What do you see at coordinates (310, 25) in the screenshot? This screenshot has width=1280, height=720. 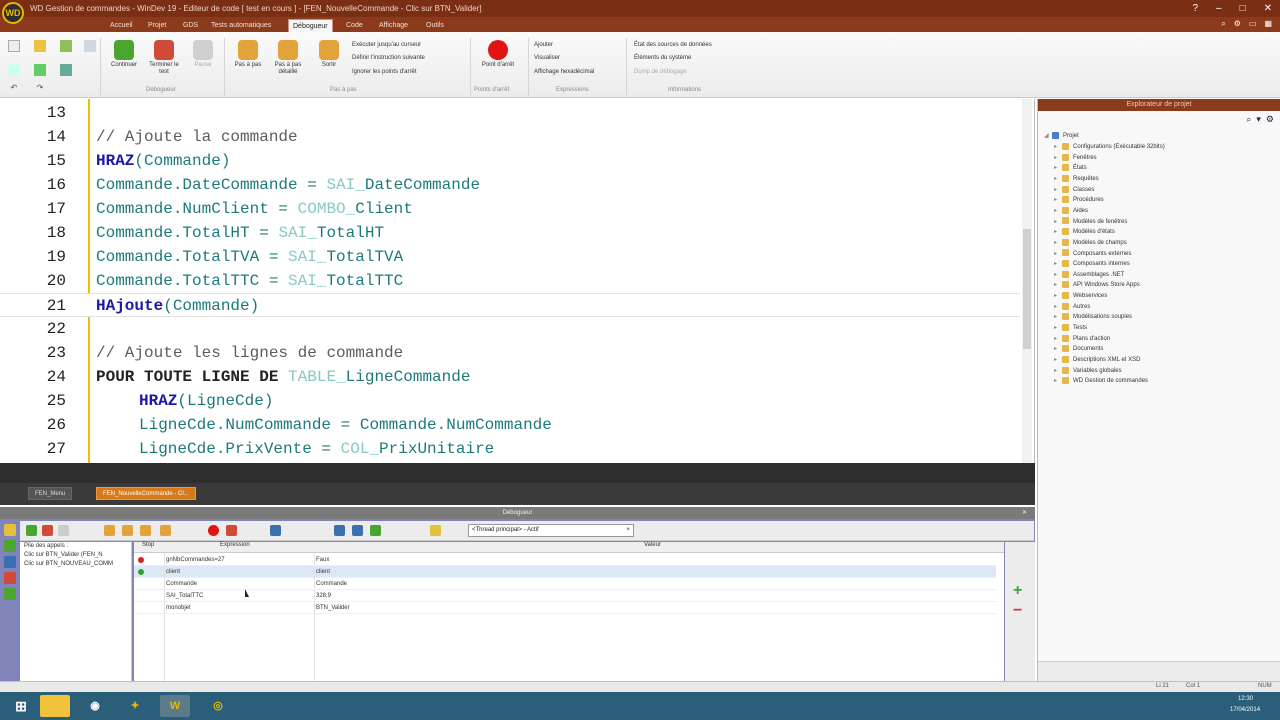 I see `tab-debugger: Débogueur` at bounding box center [310, 25].